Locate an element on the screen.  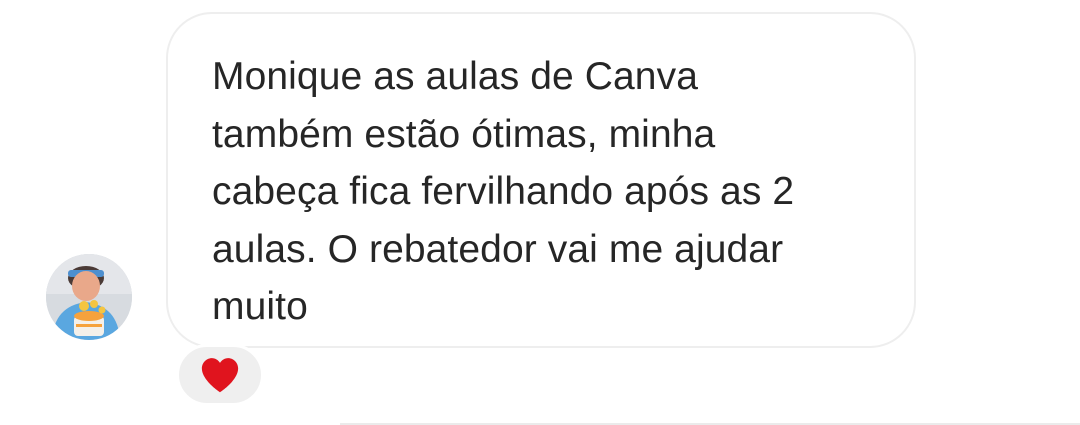
sender-avatar is located at coordinates (89, 297).